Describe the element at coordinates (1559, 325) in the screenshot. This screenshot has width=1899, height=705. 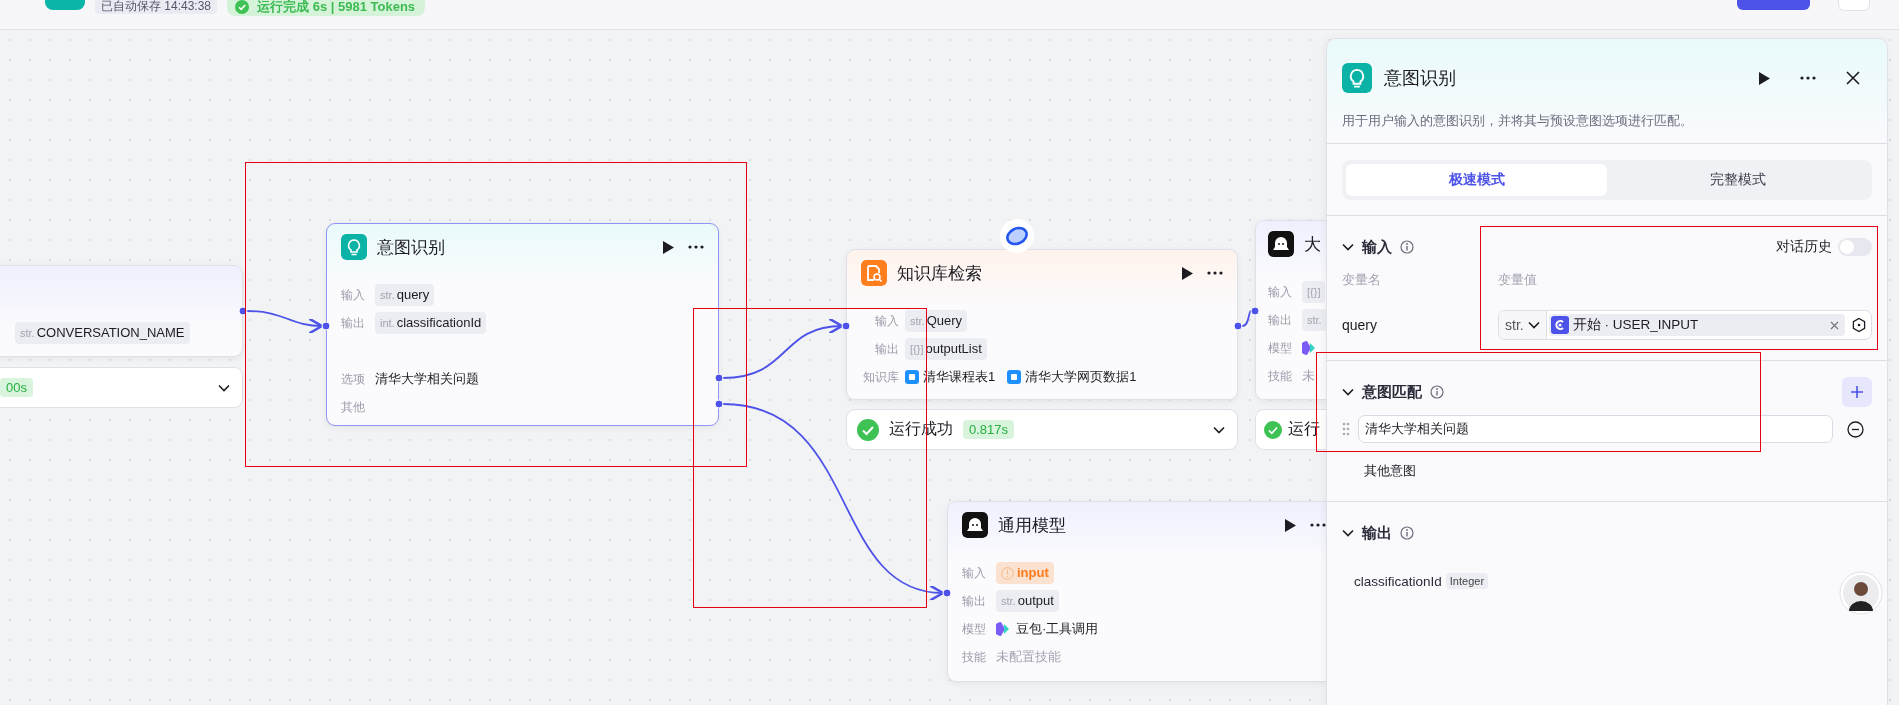
I see `start-node-icon` at that location.